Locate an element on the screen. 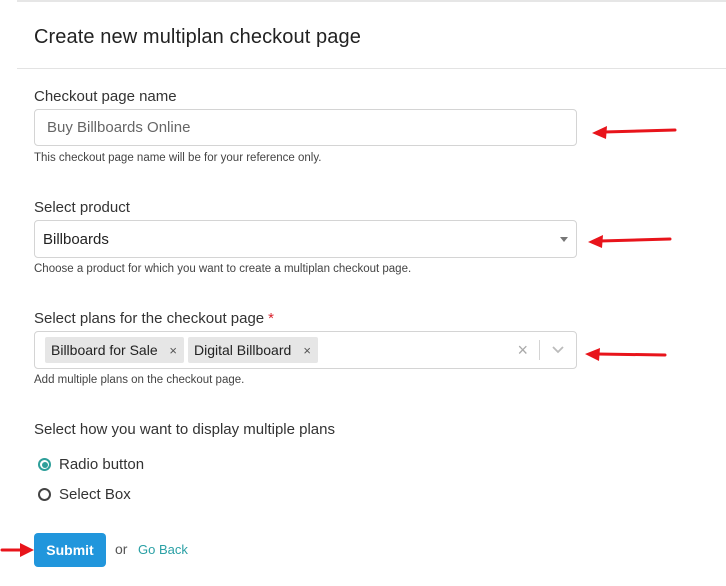  radio-option-select-box: Select Box is located at coordinates (84, 494).